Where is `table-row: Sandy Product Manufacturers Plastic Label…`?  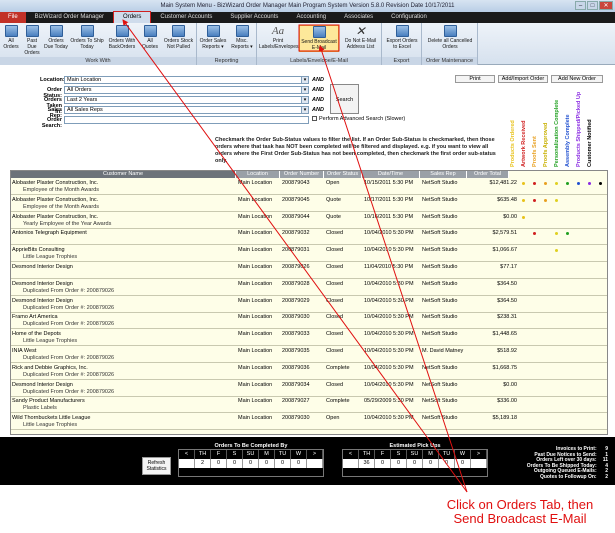 table-row: Sandy Product Manufacturers Plastic Label… is located at coordinates (309, 405).